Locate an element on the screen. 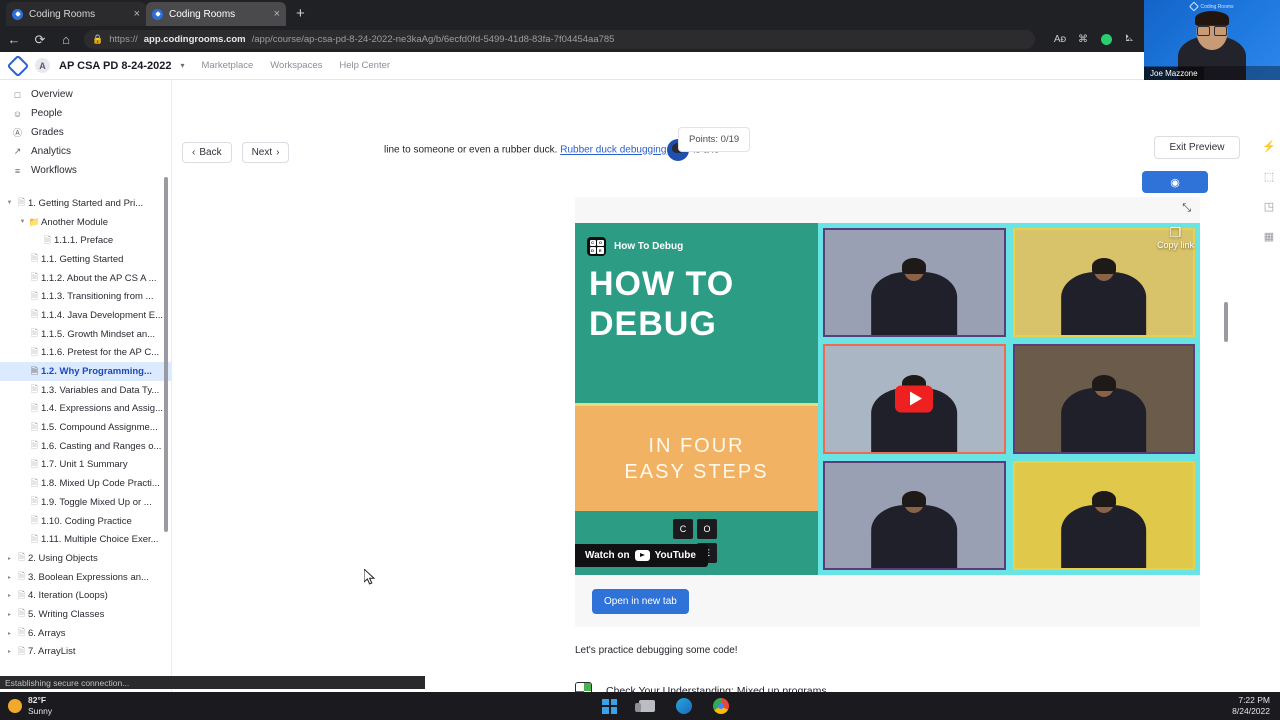 This screenshot has height=720, width=1280. webcam-overlay: Coding Rooms Joe Mazzone is located at coordinates (1212, 40).